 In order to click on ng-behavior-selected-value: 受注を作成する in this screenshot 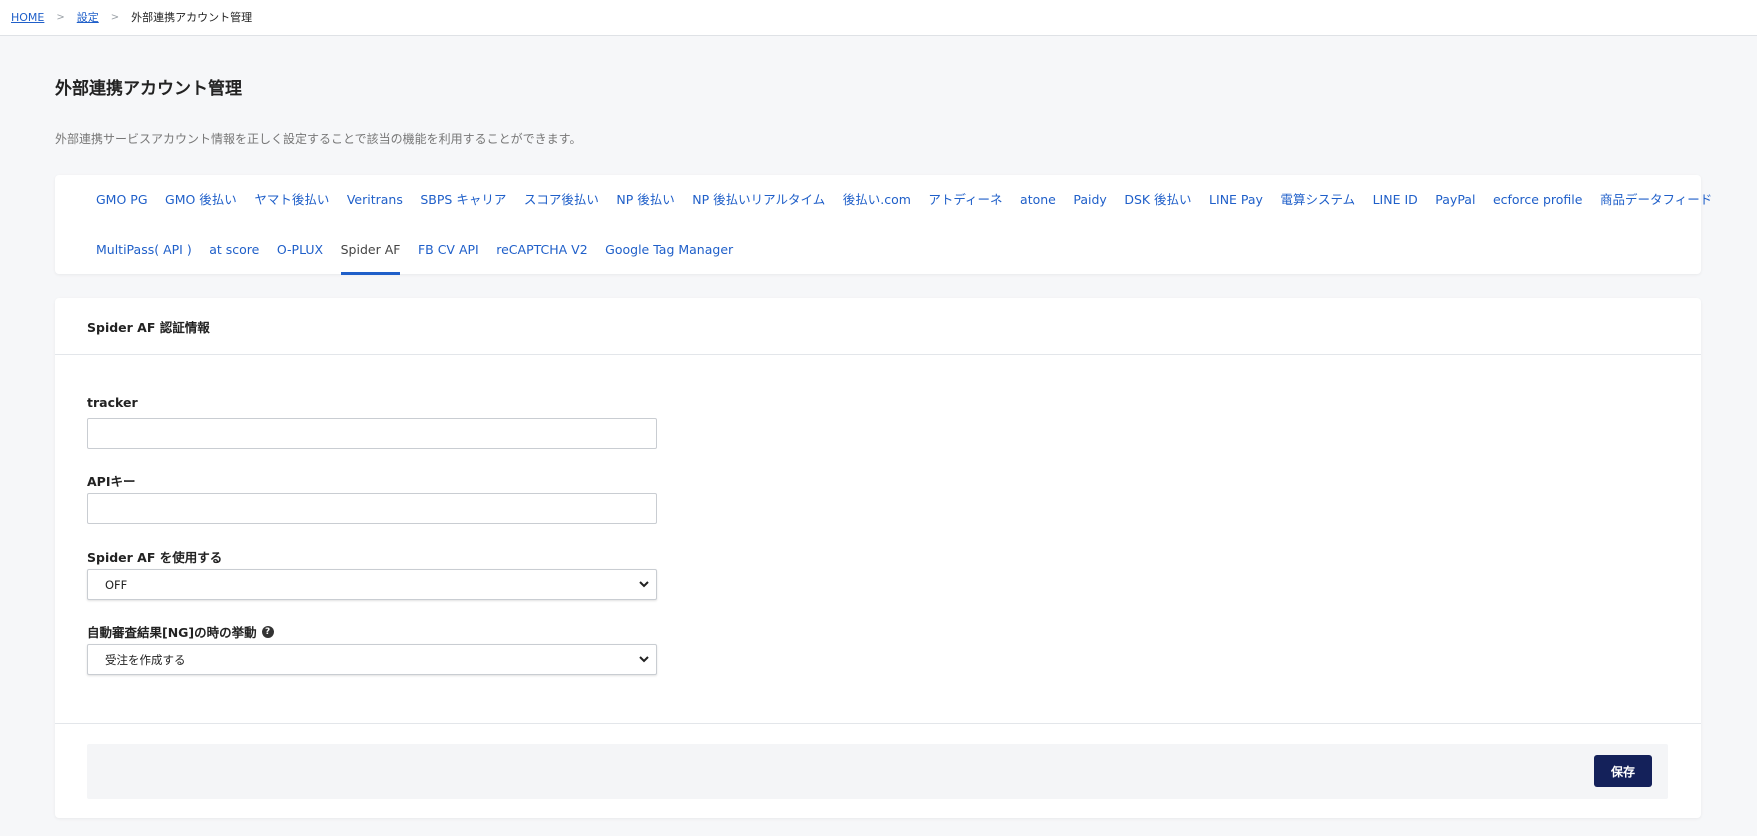, I will do `click(145, 659)`.